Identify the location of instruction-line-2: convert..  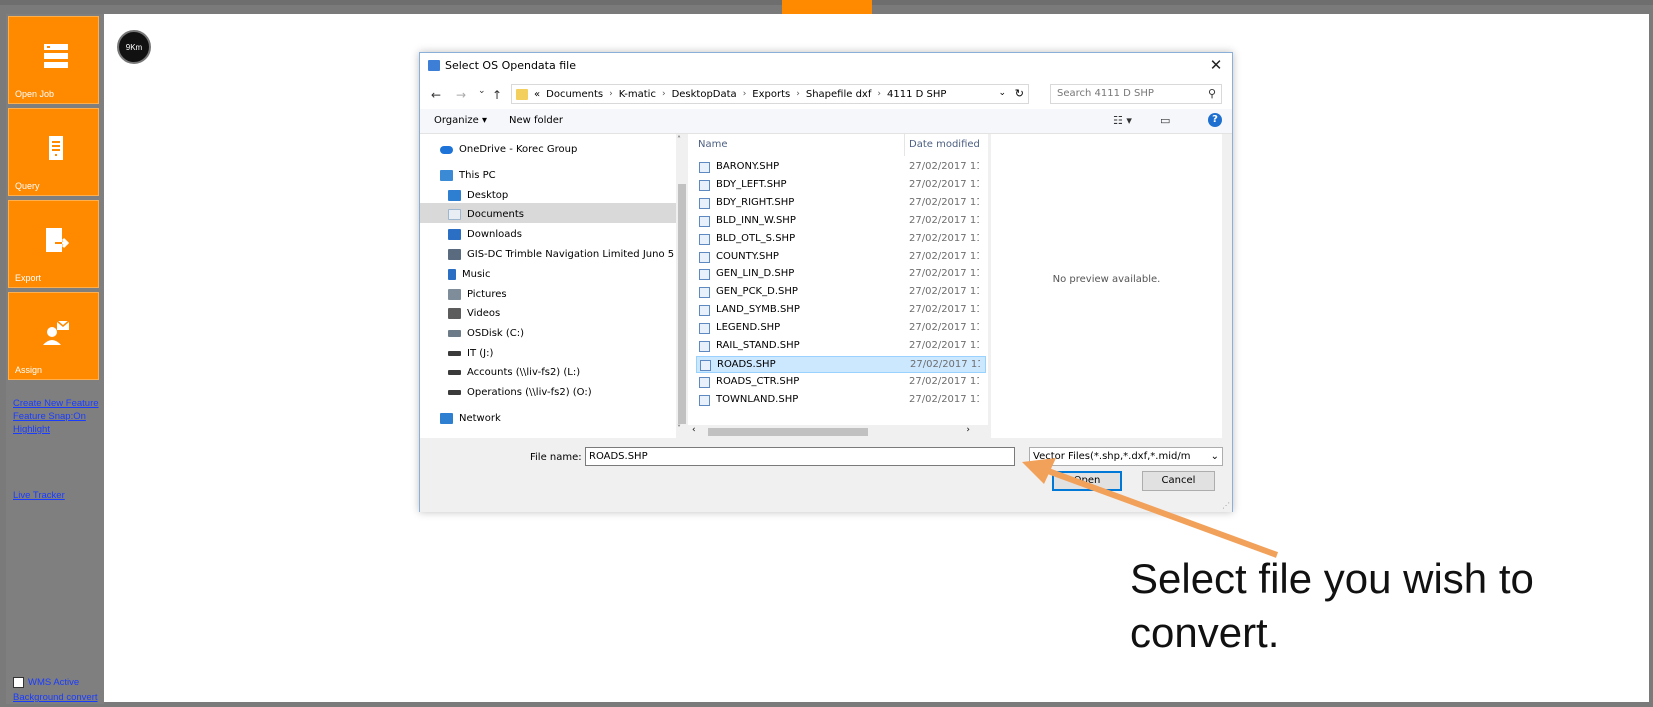
(1205, 632).